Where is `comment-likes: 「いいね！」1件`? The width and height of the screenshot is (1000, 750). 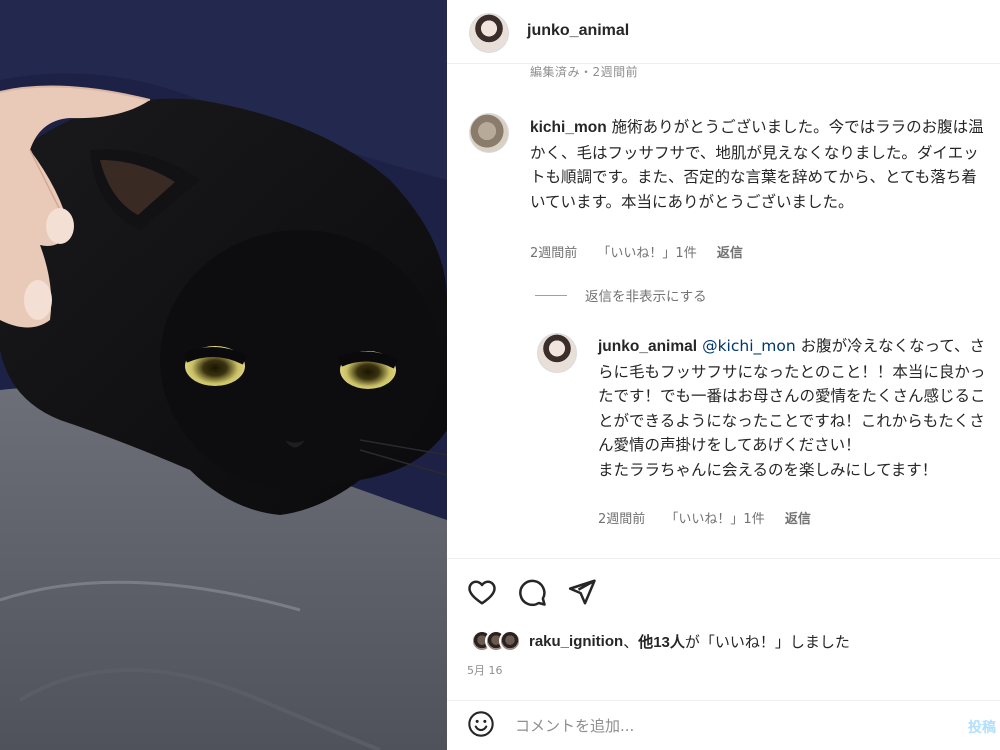 comment-likes: 「いいね！」1件 is located at coordinates (646, 253).